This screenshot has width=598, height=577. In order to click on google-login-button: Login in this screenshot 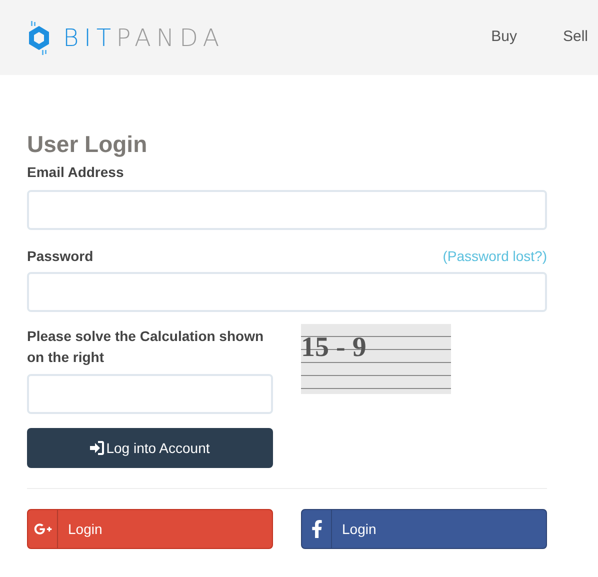, I will do `click(150, 529)`.